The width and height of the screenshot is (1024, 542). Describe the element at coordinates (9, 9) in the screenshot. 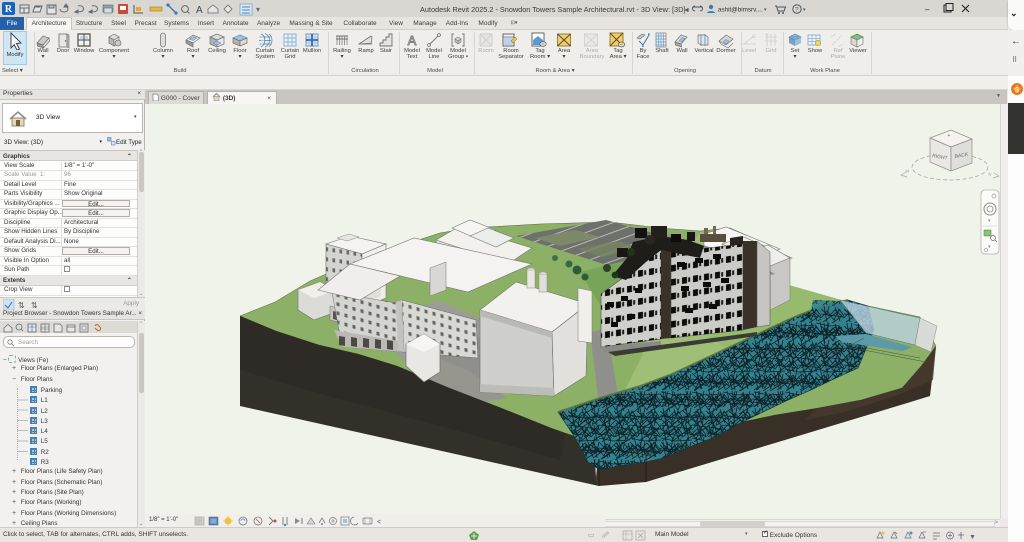

I see `svg-text: R` at that location.